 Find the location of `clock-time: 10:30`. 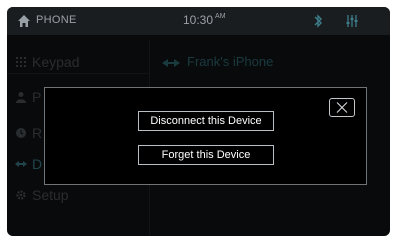

clock-time: 10:30 is located at coordinates (198, 20).